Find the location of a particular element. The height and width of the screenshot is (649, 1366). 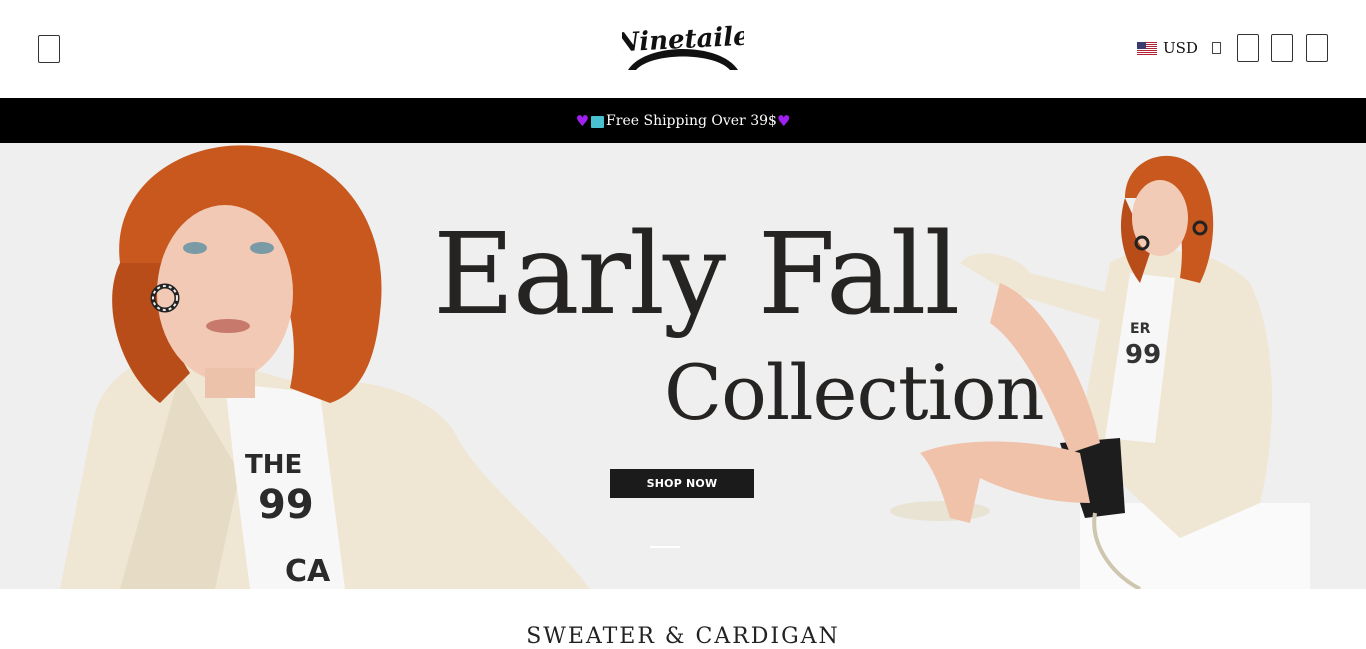

currency-label: USD is located at coordinates (1180, 48).